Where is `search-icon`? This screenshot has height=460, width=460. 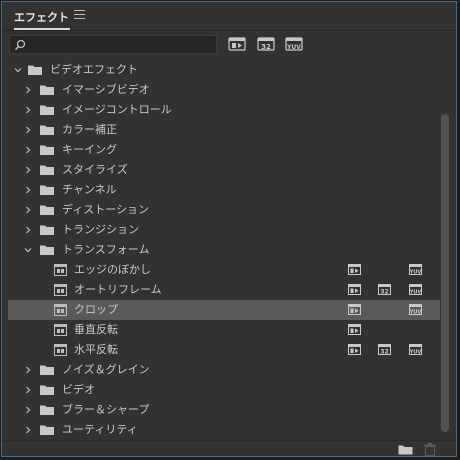 search-icon is located at coordinates (20, 45).